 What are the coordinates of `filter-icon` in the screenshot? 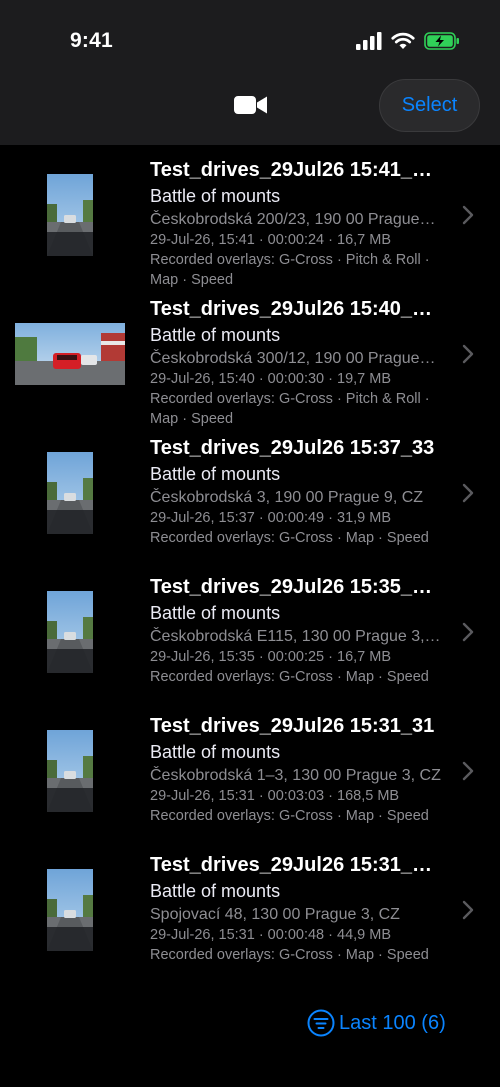 It's located at (321, 1023).